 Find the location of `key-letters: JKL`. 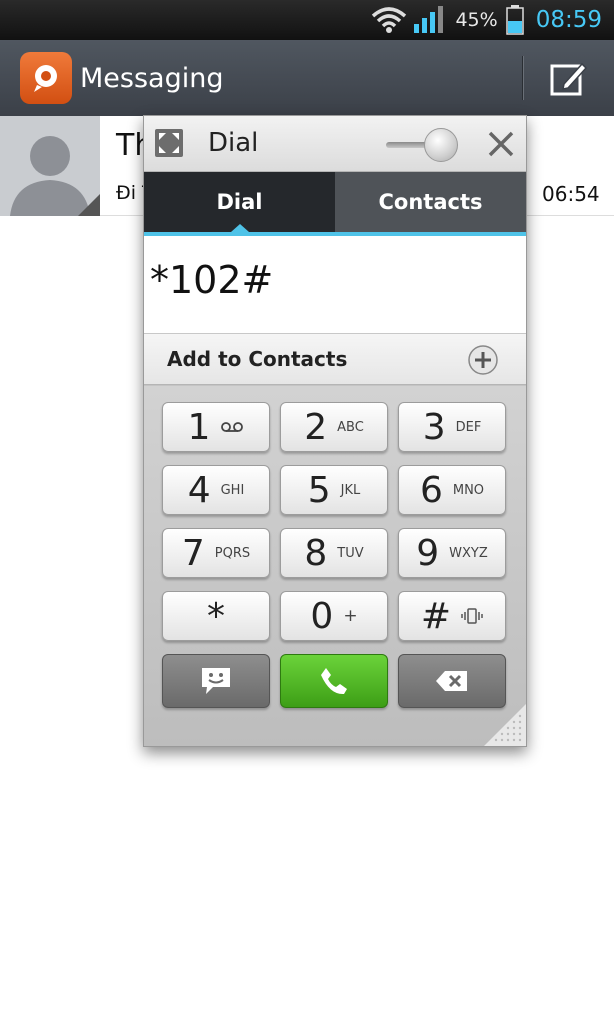

key-letters: JKL is located at coordinates (350, 490).